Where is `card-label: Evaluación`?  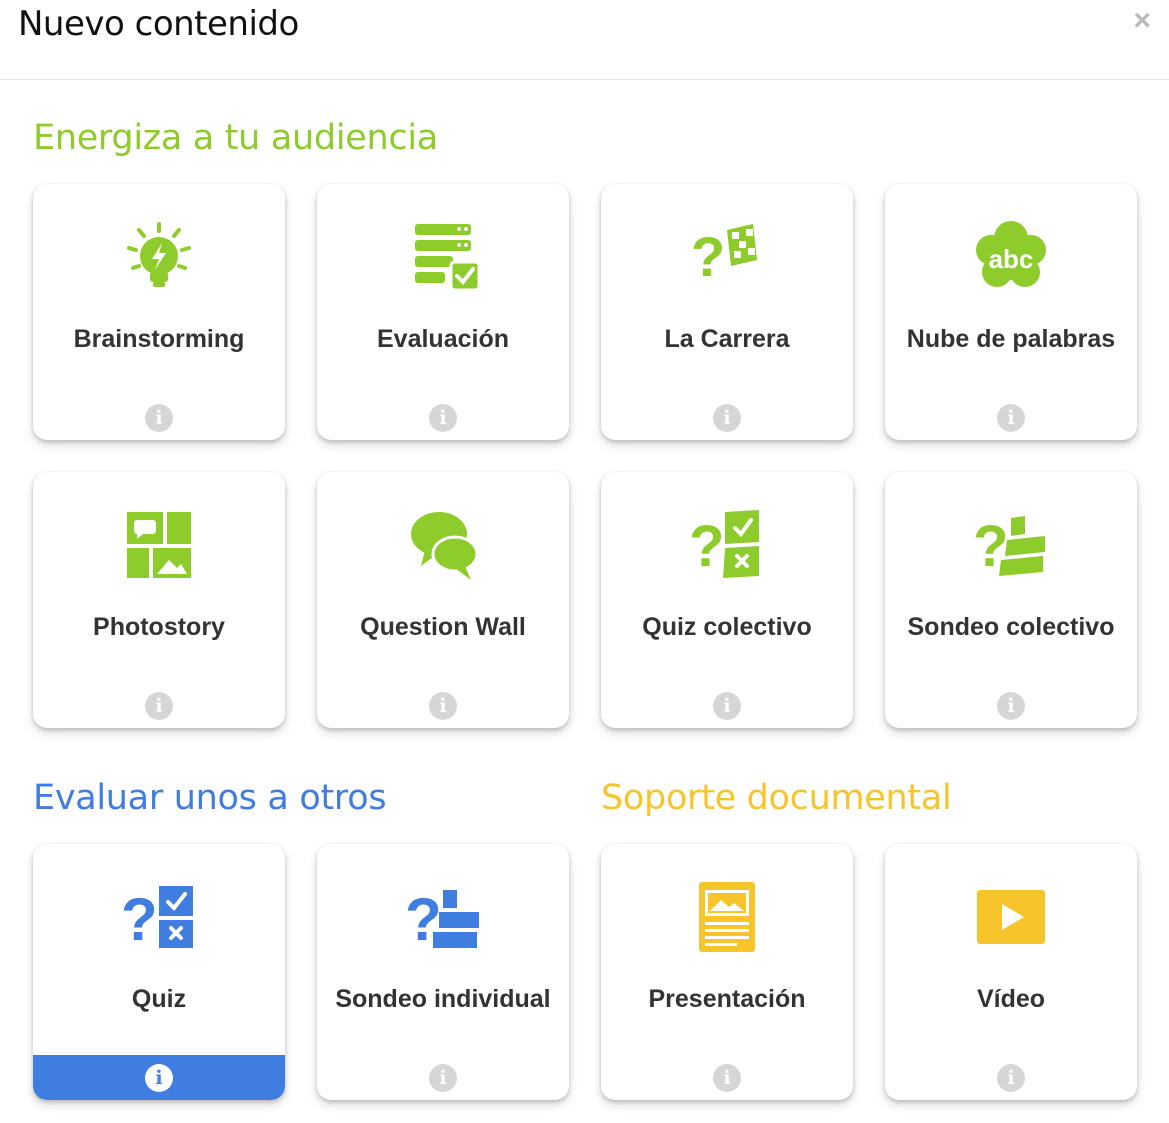 card-label: Evaluación is located at coordinates (443, 339).